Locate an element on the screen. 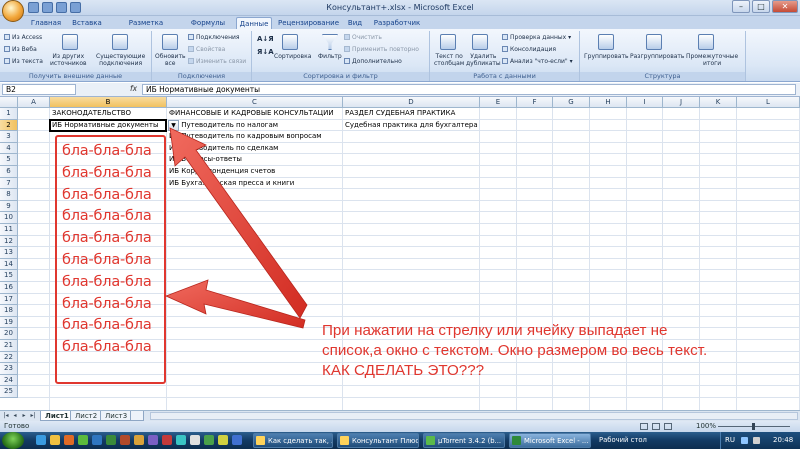 The image size is (800, 449). sort-az-icon: А↓Я is located at coordinates (265, 39).